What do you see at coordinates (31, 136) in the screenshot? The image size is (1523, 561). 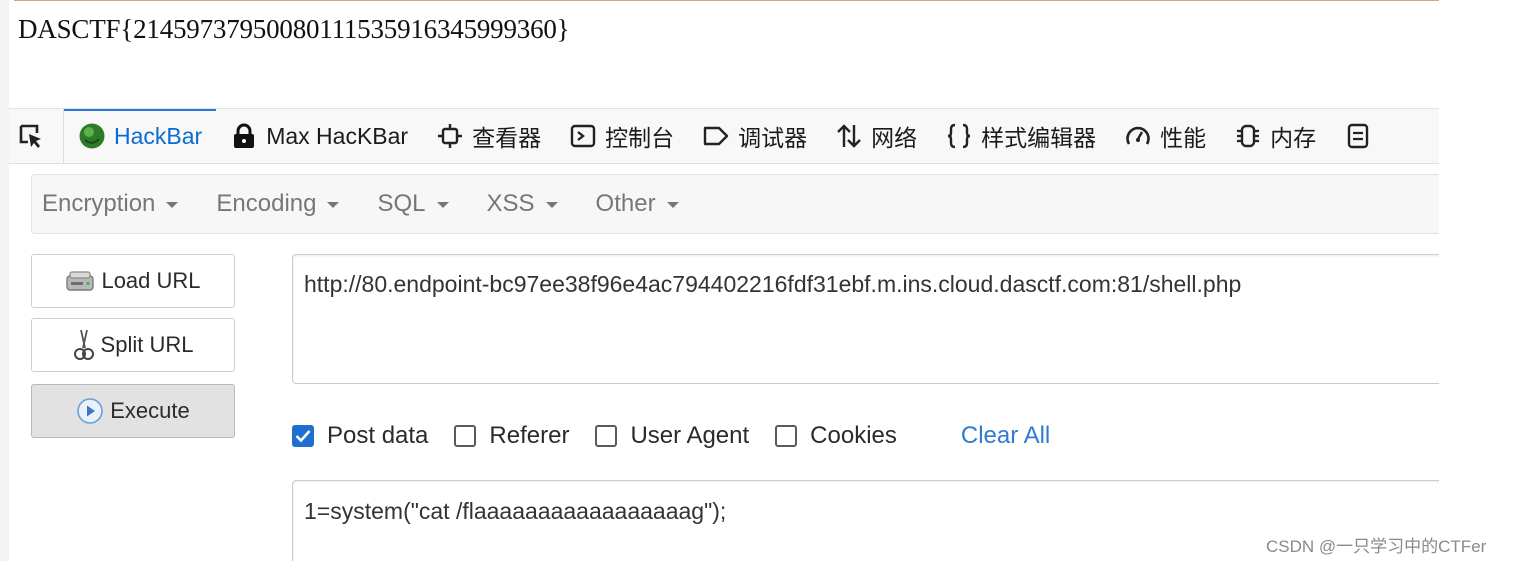 I see `element-picker-icon` at bounding box center [31, 136].